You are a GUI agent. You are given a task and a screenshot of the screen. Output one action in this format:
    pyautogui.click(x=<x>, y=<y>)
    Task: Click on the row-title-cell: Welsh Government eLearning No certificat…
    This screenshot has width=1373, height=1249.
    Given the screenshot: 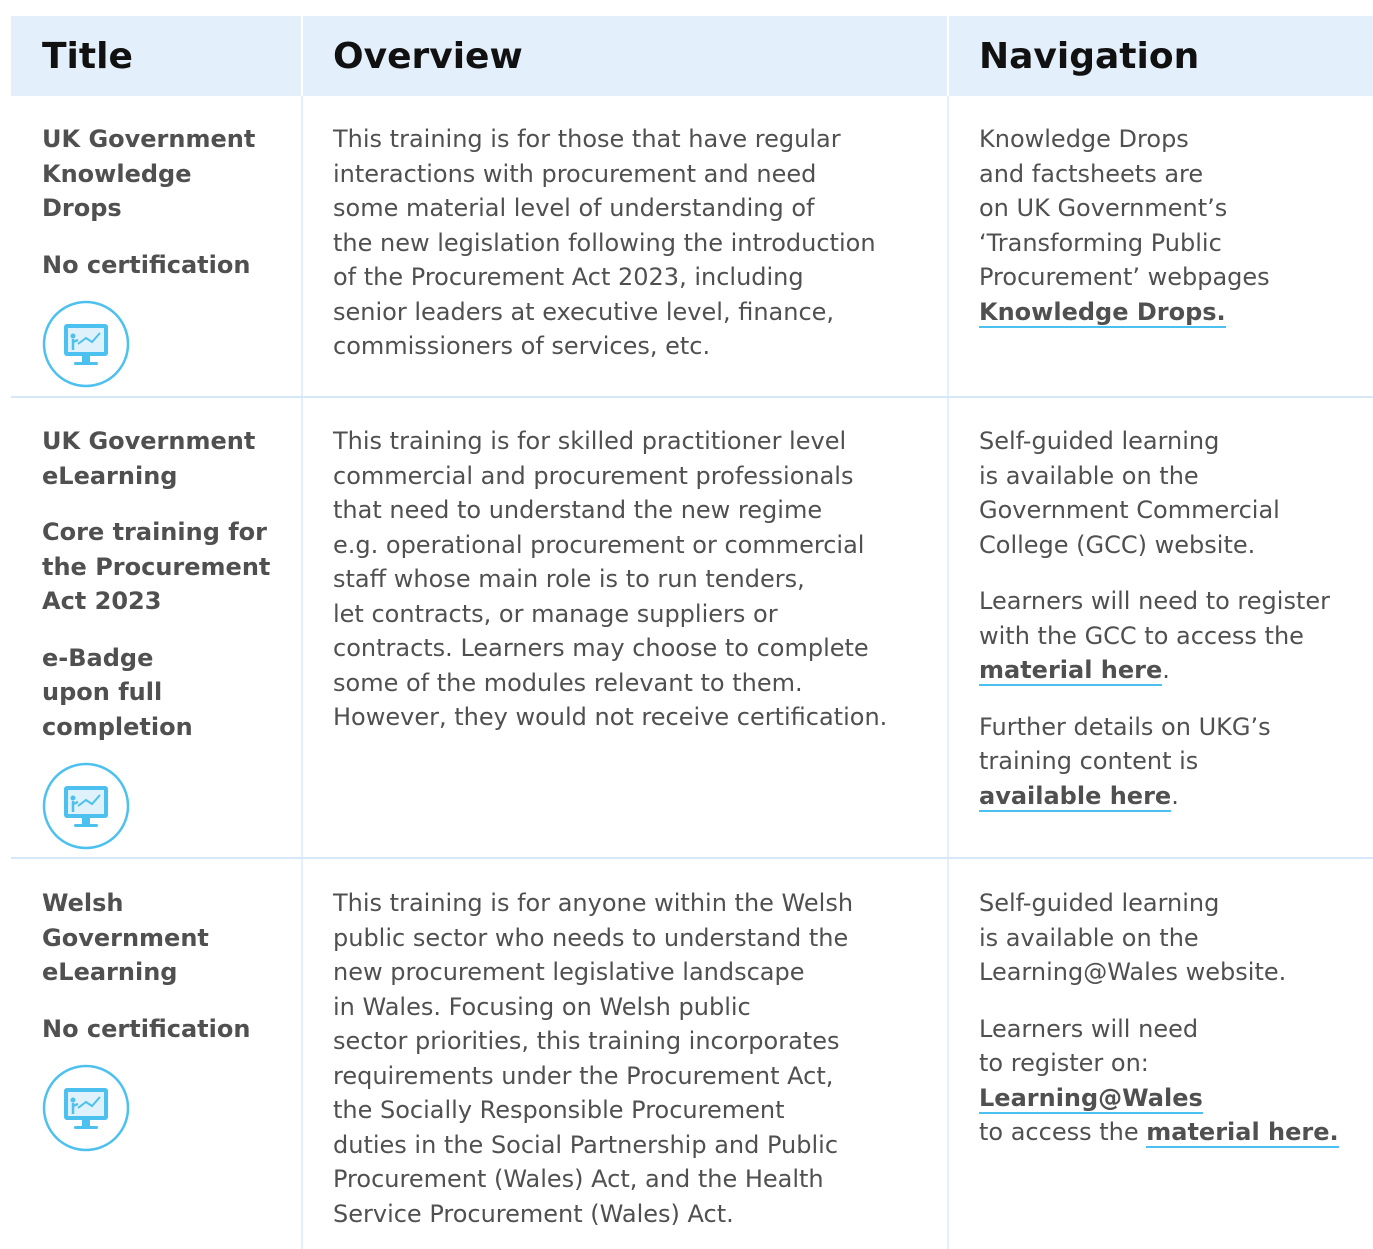 What is the action you would take?
    pyautogui.click(x=162, y=1021)
    